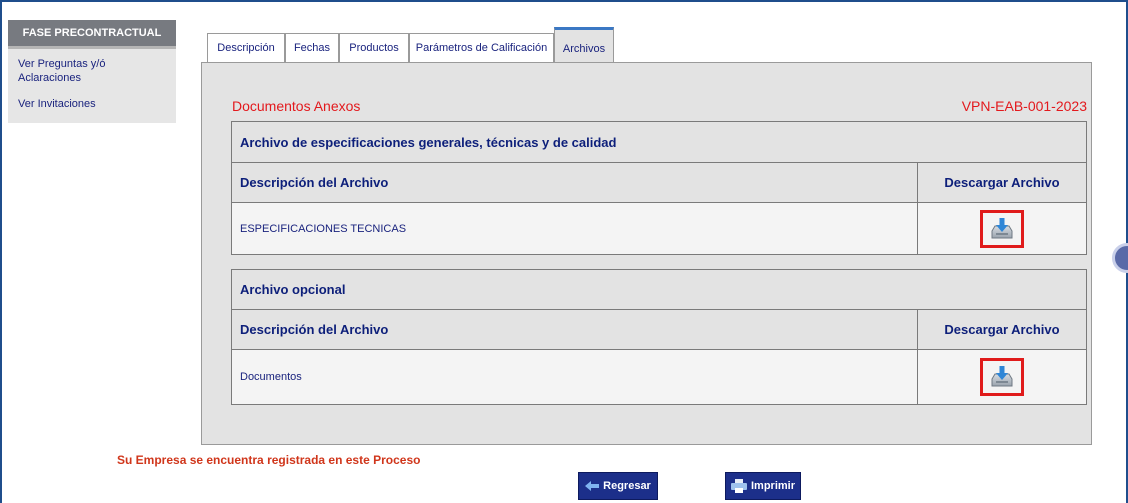  What do you see at coordinates (659, 228) in the screenshot?
I see `table-row: ESPECIFICACIONES TECNICAS` at bounding box center [659, 228].